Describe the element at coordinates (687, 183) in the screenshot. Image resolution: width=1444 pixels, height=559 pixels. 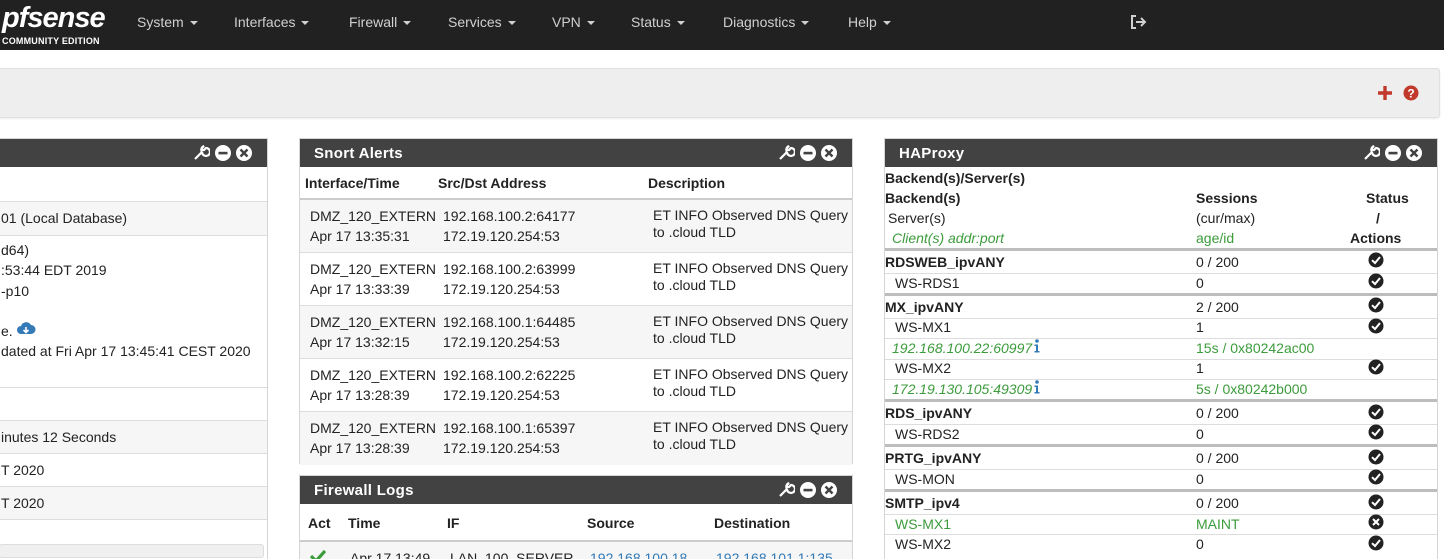
I see `header-description: Description` at that location.